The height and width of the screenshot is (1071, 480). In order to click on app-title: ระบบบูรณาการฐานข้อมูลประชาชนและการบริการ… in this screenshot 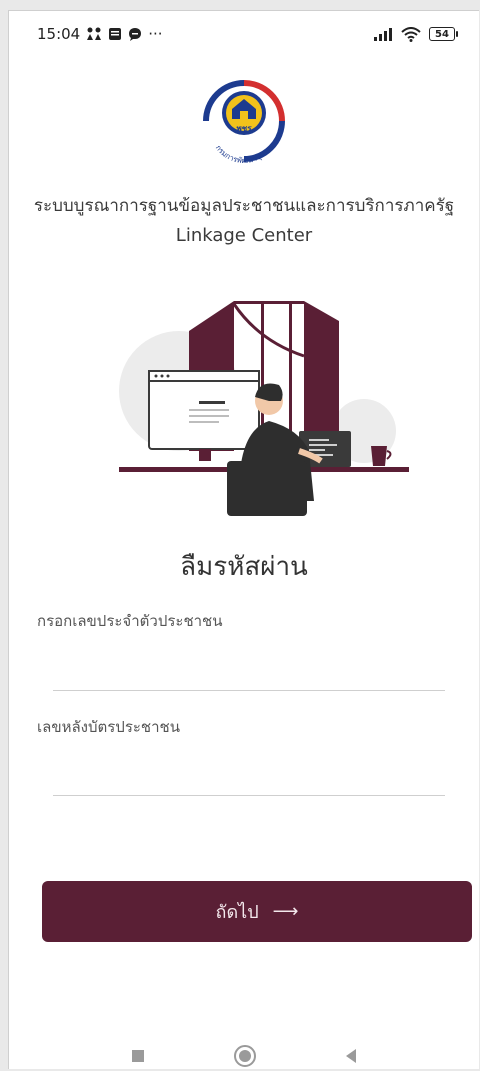, I will do `click(244, 206)`.